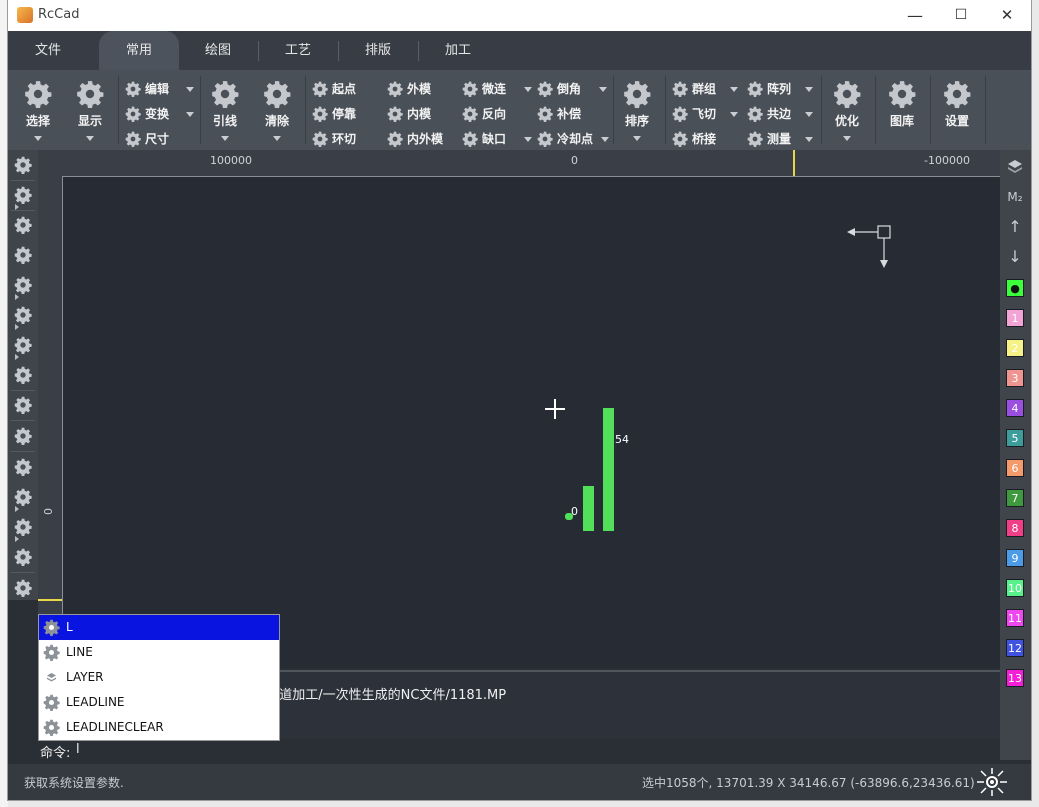 The height and width of the screenshot is (807, 1039). I want to click on arrow-up-icon: ↑, so click(1015, 227).